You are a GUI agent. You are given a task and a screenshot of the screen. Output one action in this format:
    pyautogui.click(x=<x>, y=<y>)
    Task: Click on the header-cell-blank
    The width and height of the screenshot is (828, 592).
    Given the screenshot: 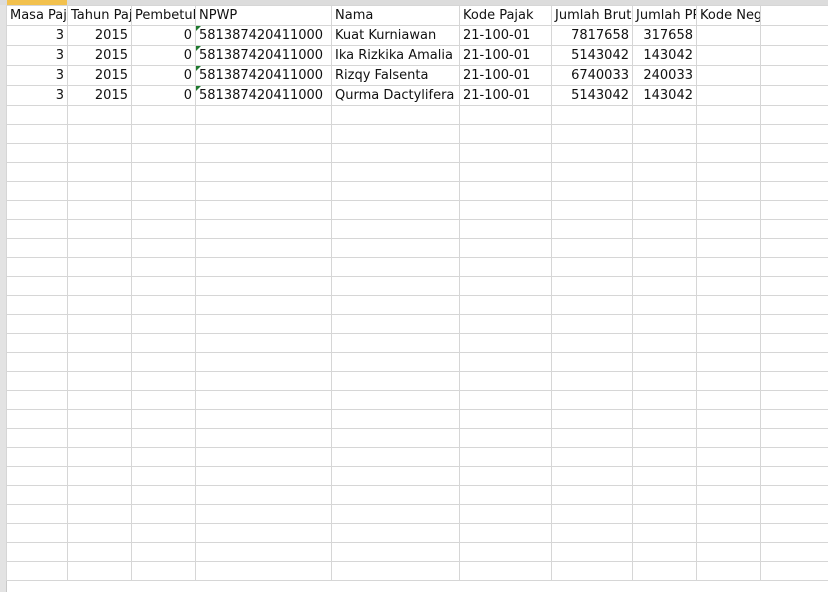 What is the action you would take?
    pyautogui.click(x=794, y=15)
    